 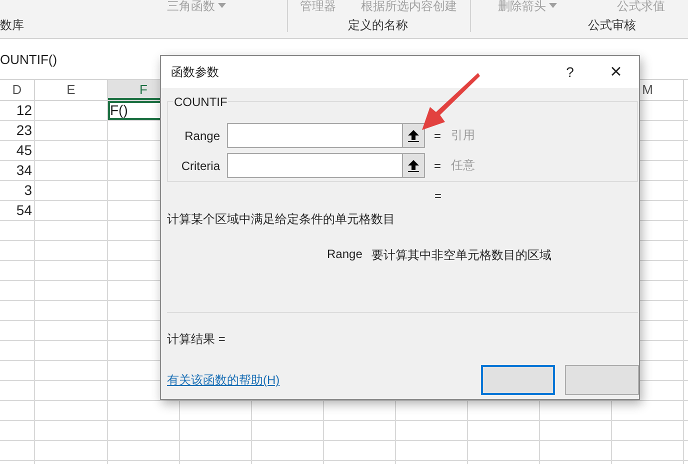 What do you see at coordinates (17, 110) in the screenshot?
I see `table-cell: 12` at bounding box center [17, 110].